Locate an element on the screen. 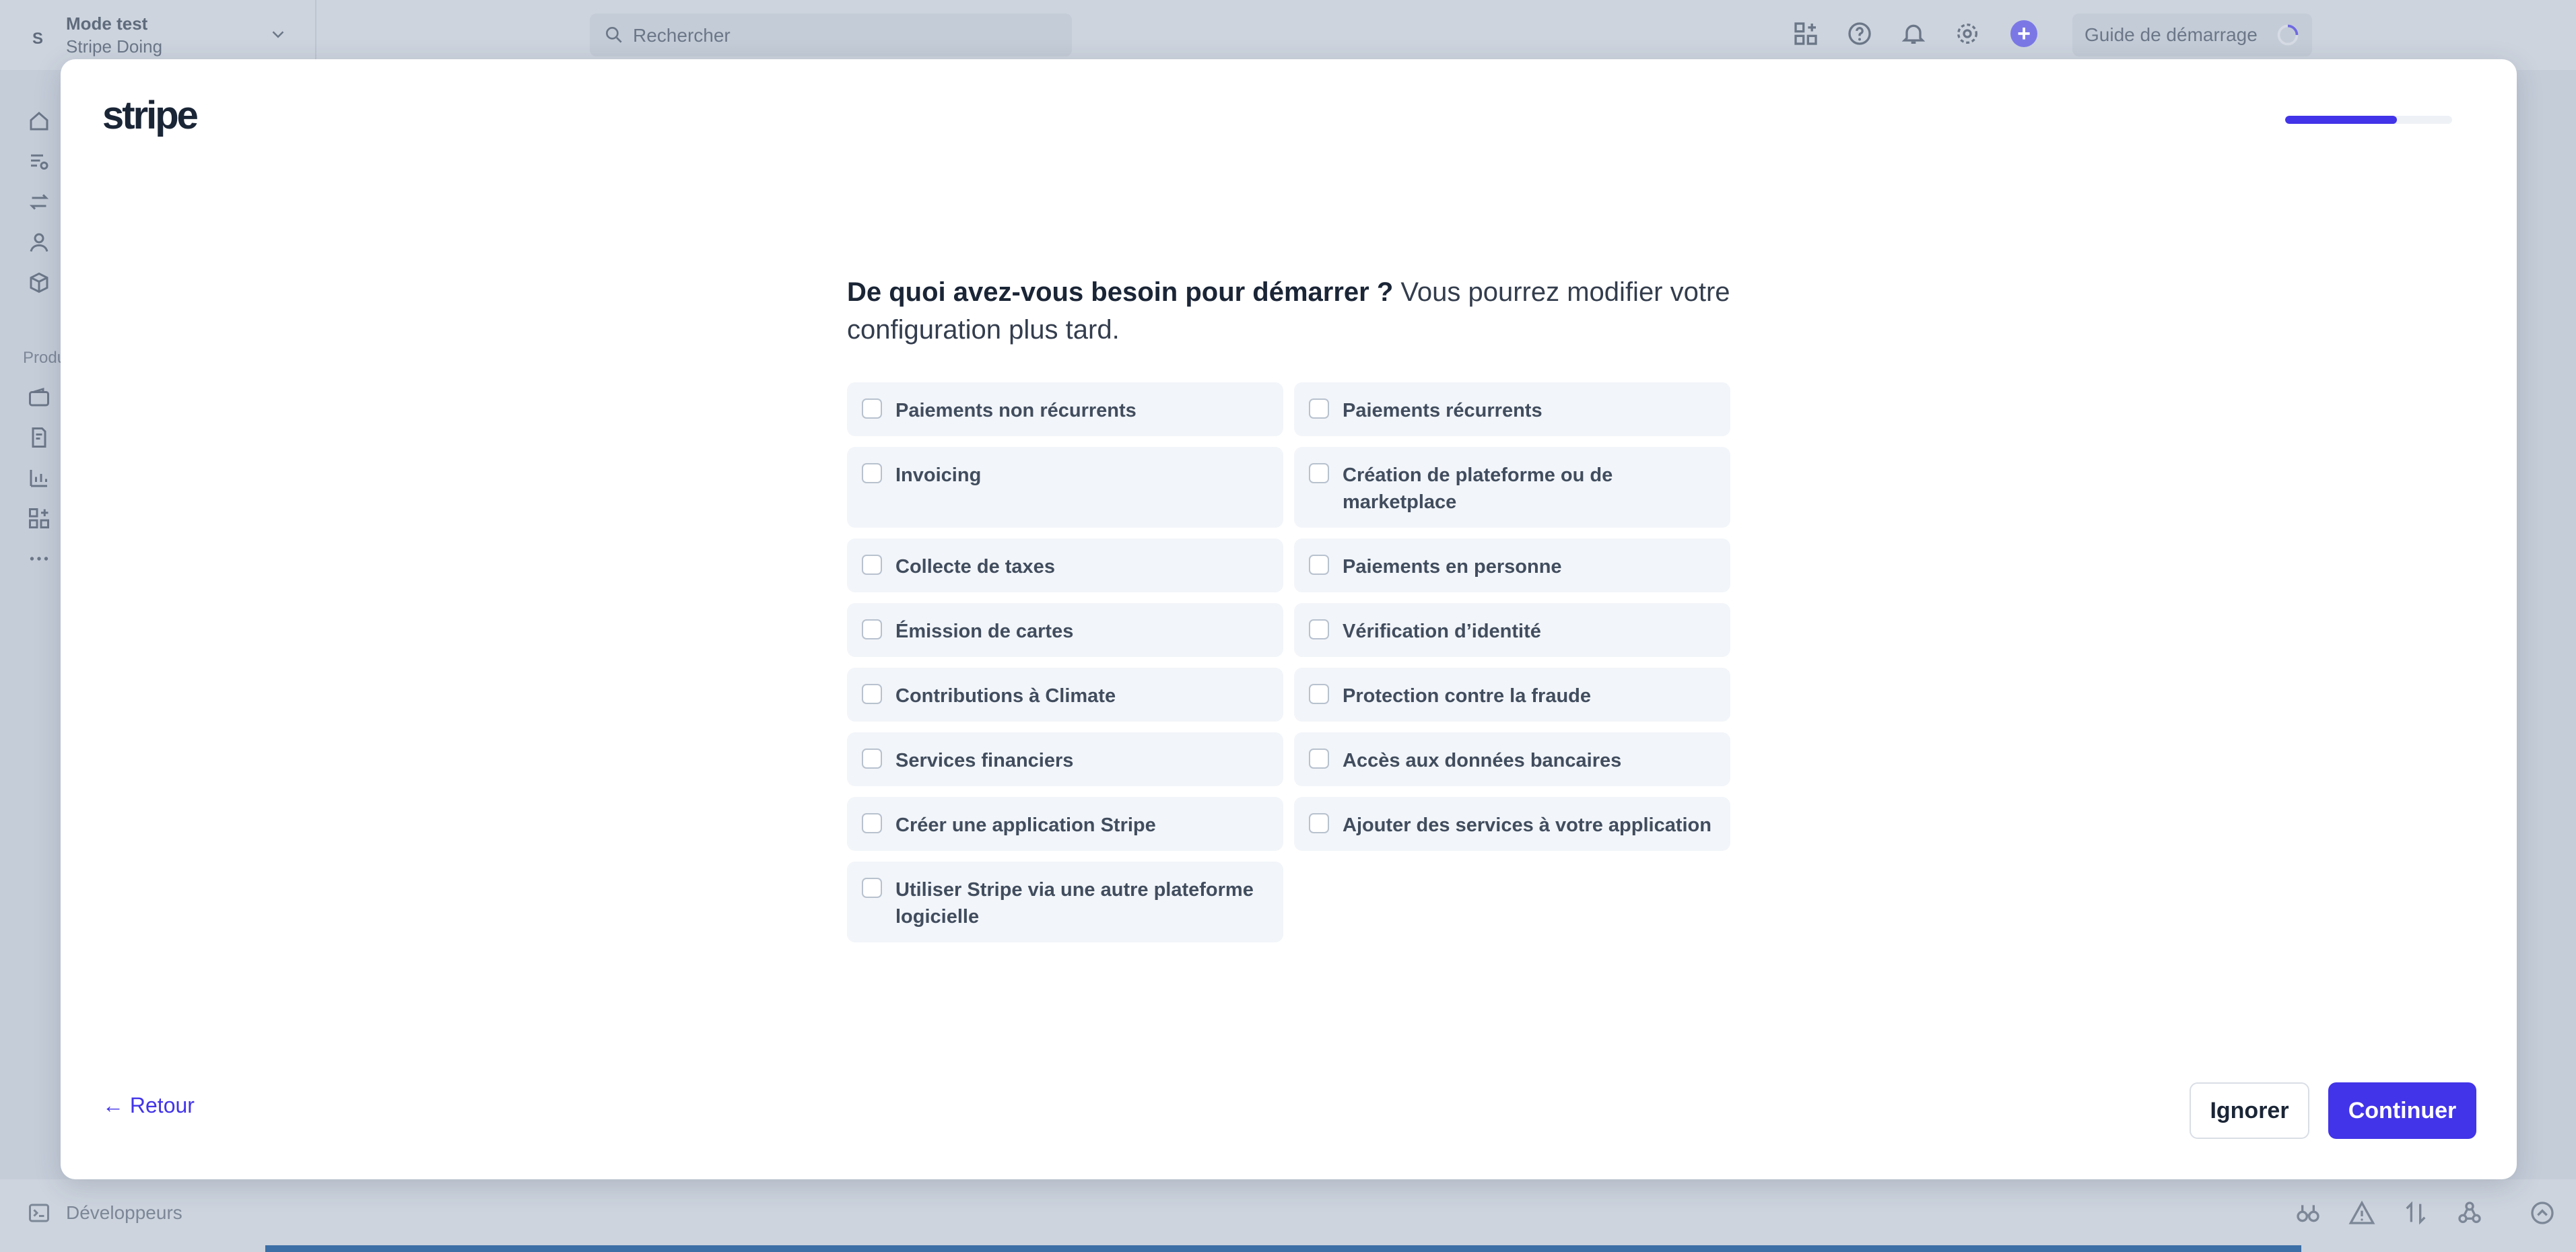  option-financial-services: Services financiers is located at coordinates (1065, 759).